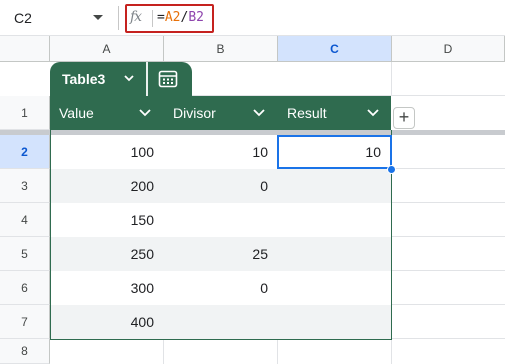 Image resolution: width=505 pixels, height=364 pixels. I want to click on add-column-button: +, so click(404, 118).